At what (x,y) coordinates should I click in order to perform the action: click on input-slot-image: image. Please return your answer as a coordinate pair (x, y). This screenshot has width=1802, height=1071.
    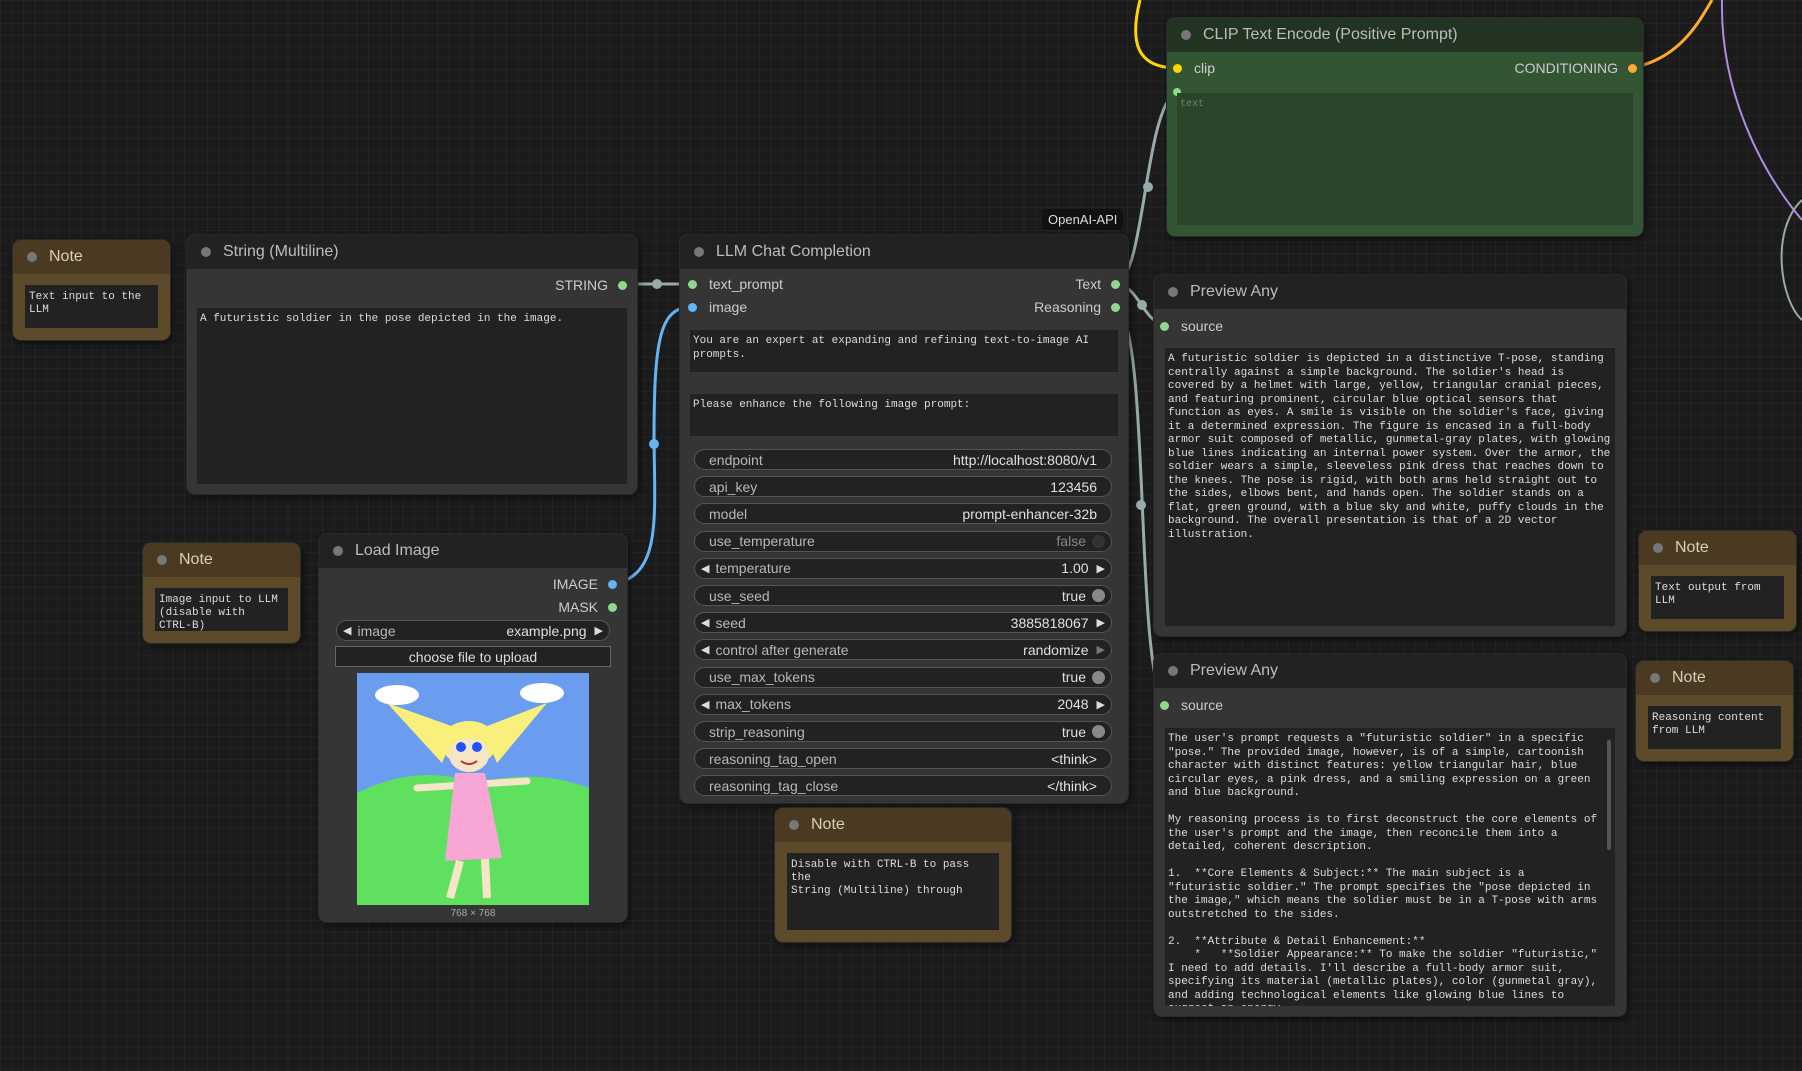
    Looking at the image, I should click on (717, 307).